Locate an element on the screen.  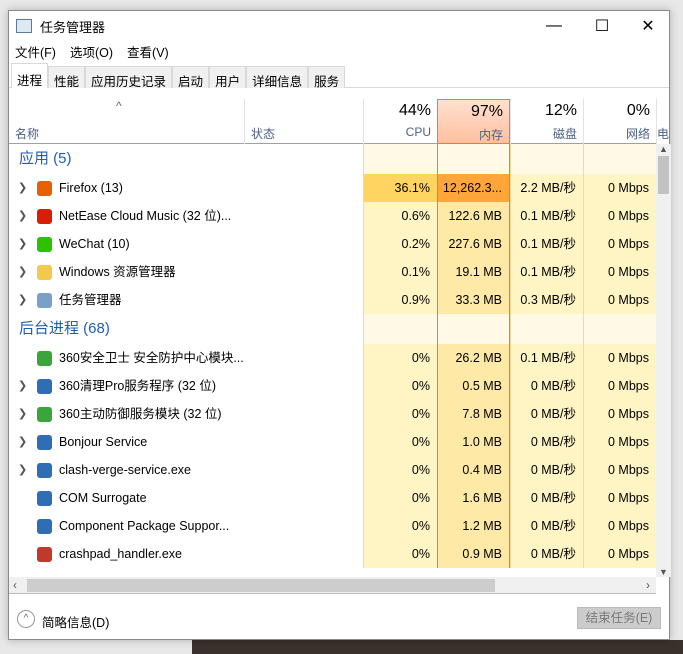
maximize-button: ☐ is located at coordinates (602, 26).